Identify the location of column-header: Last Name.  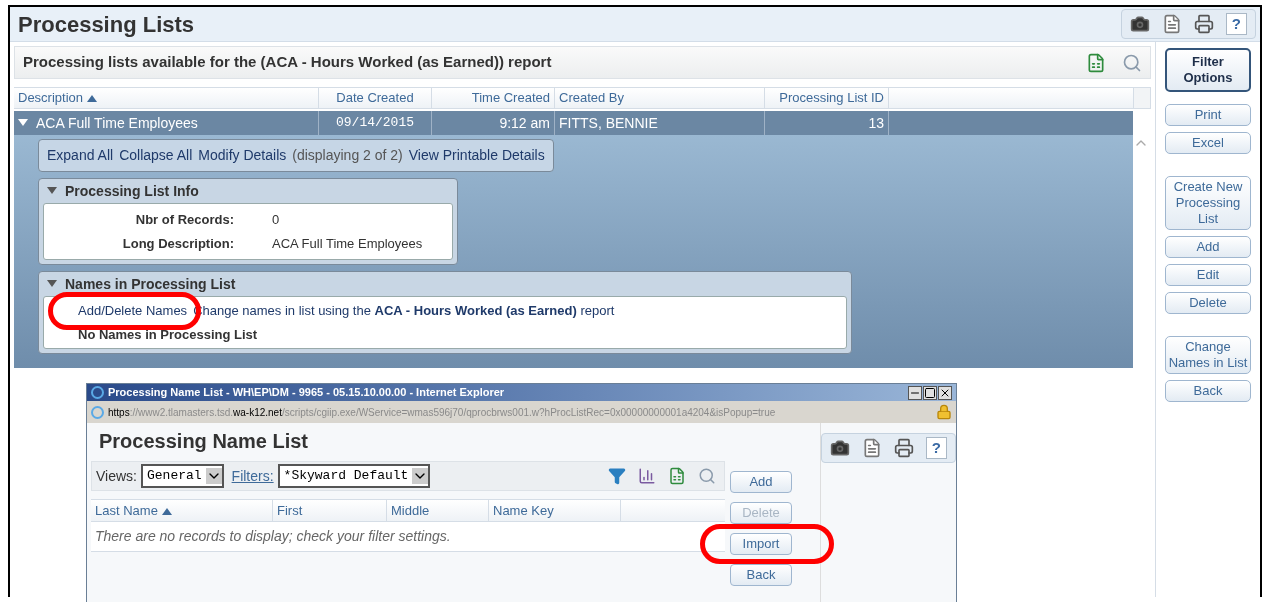
(182, 510).